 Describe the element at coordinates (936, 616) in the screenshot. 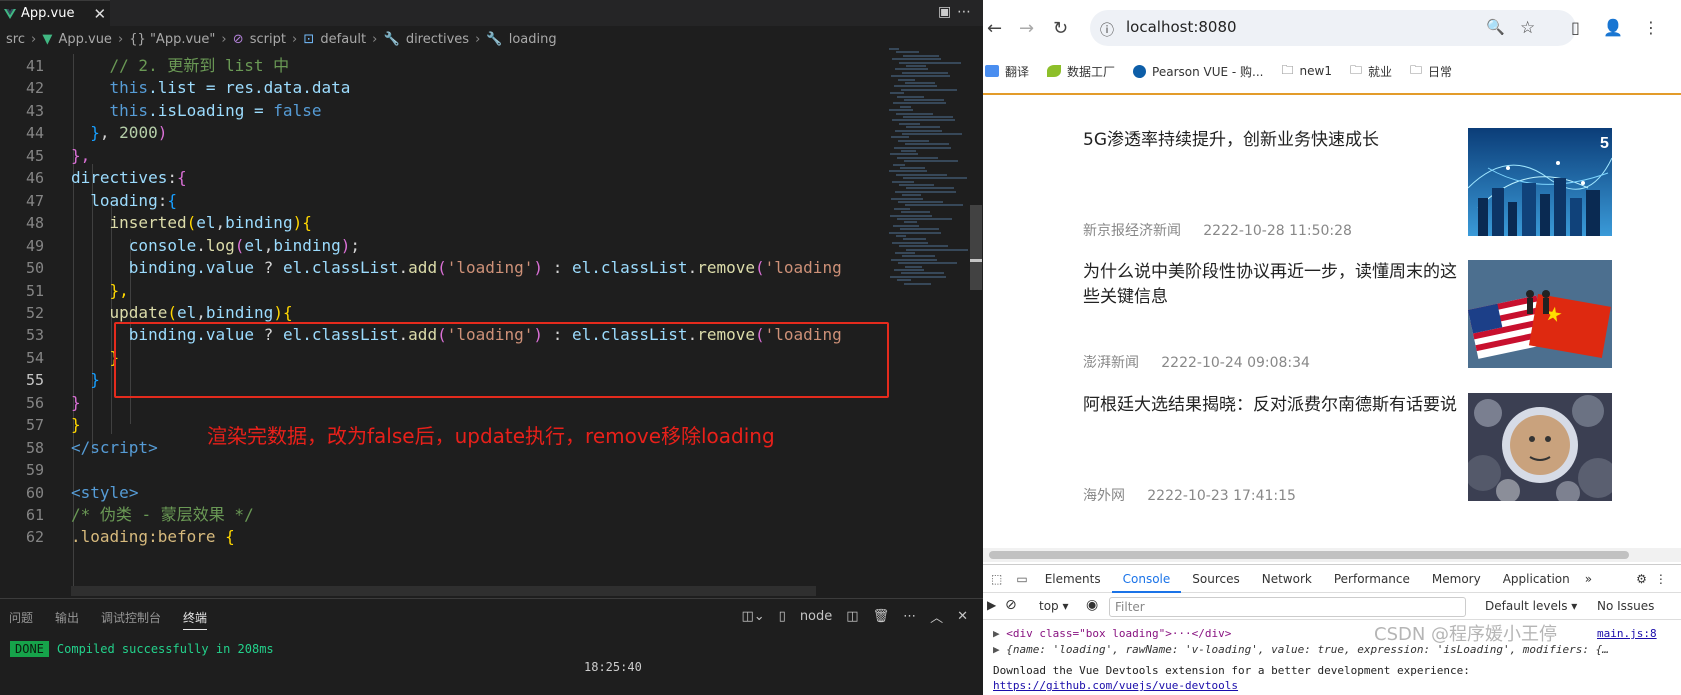

I see `maximize-icon: ︿` at that location.